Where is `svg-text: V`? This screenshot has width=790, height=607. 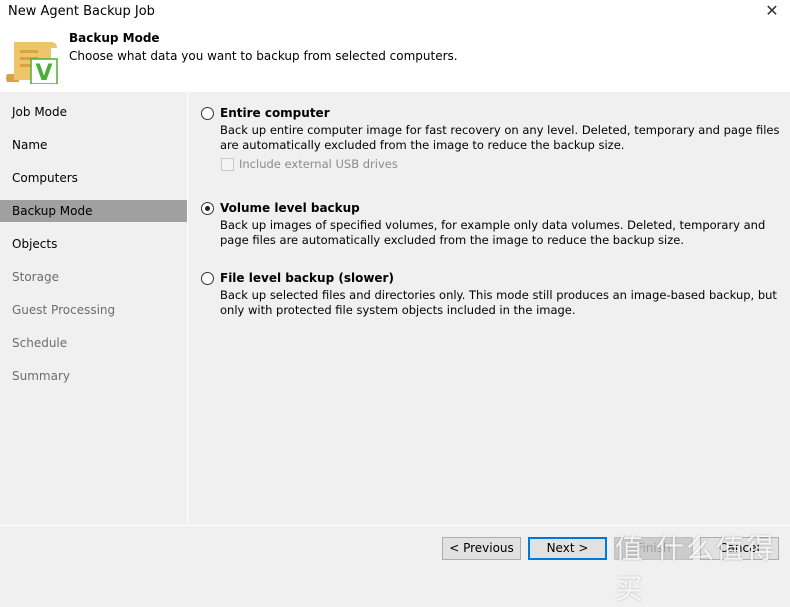 svg-text: V is located at coordinates (43, 72).